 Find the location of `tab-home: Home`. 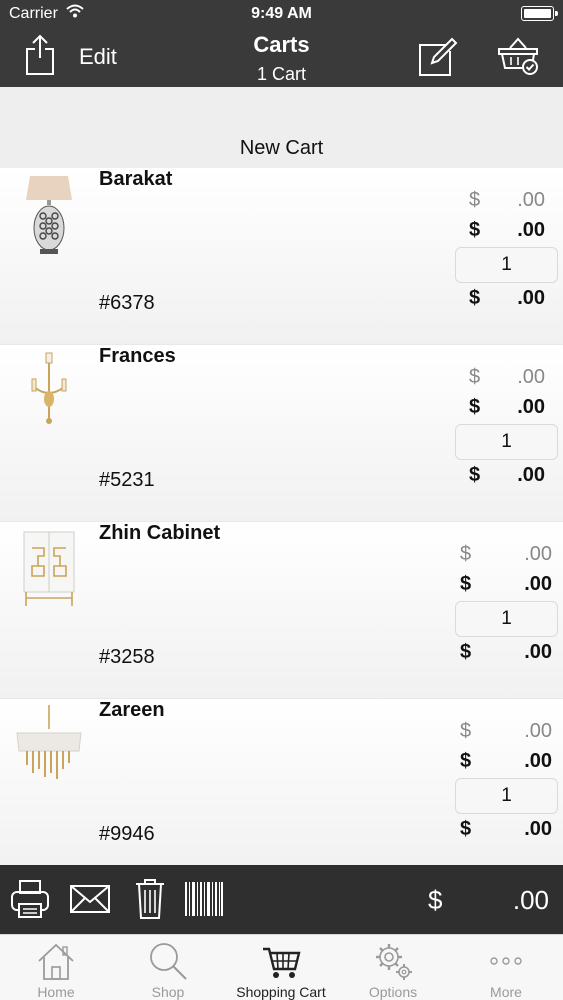

tab-home: Home is located at coordinates (56, 967).